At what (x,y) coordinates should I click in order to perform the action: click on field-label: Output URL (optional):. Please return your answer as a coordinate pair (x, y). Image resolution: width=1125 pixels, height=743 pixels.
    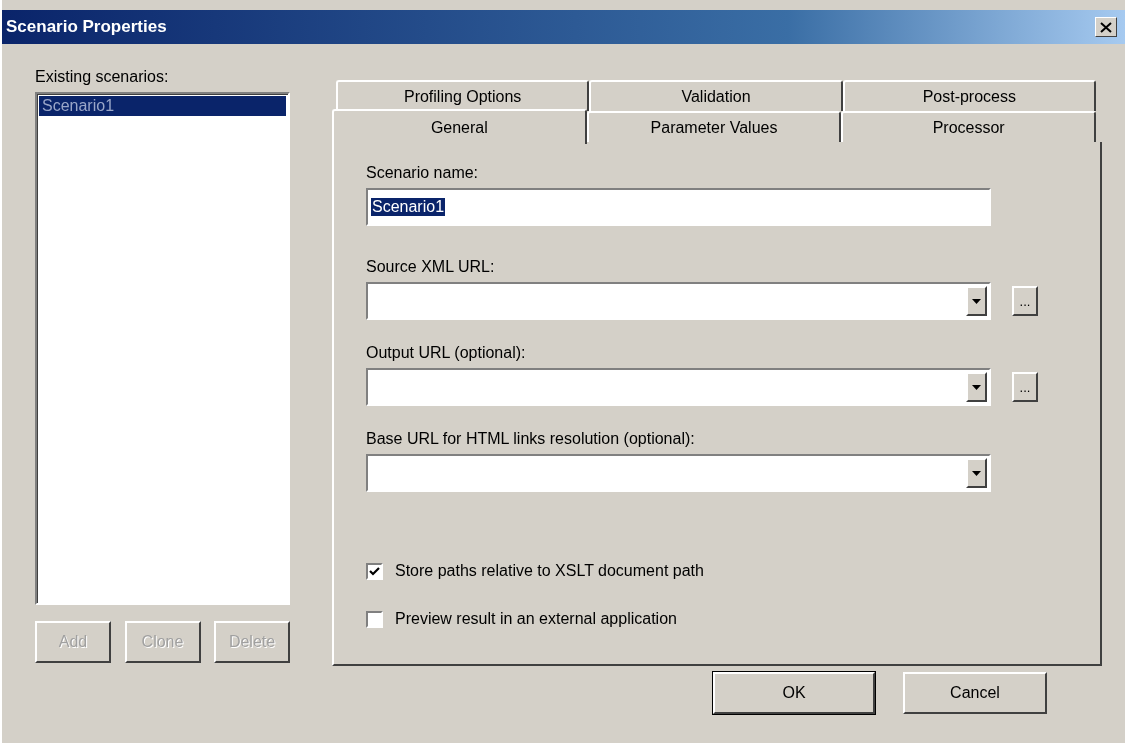
    Looking at the image, I should click on (446, 353).